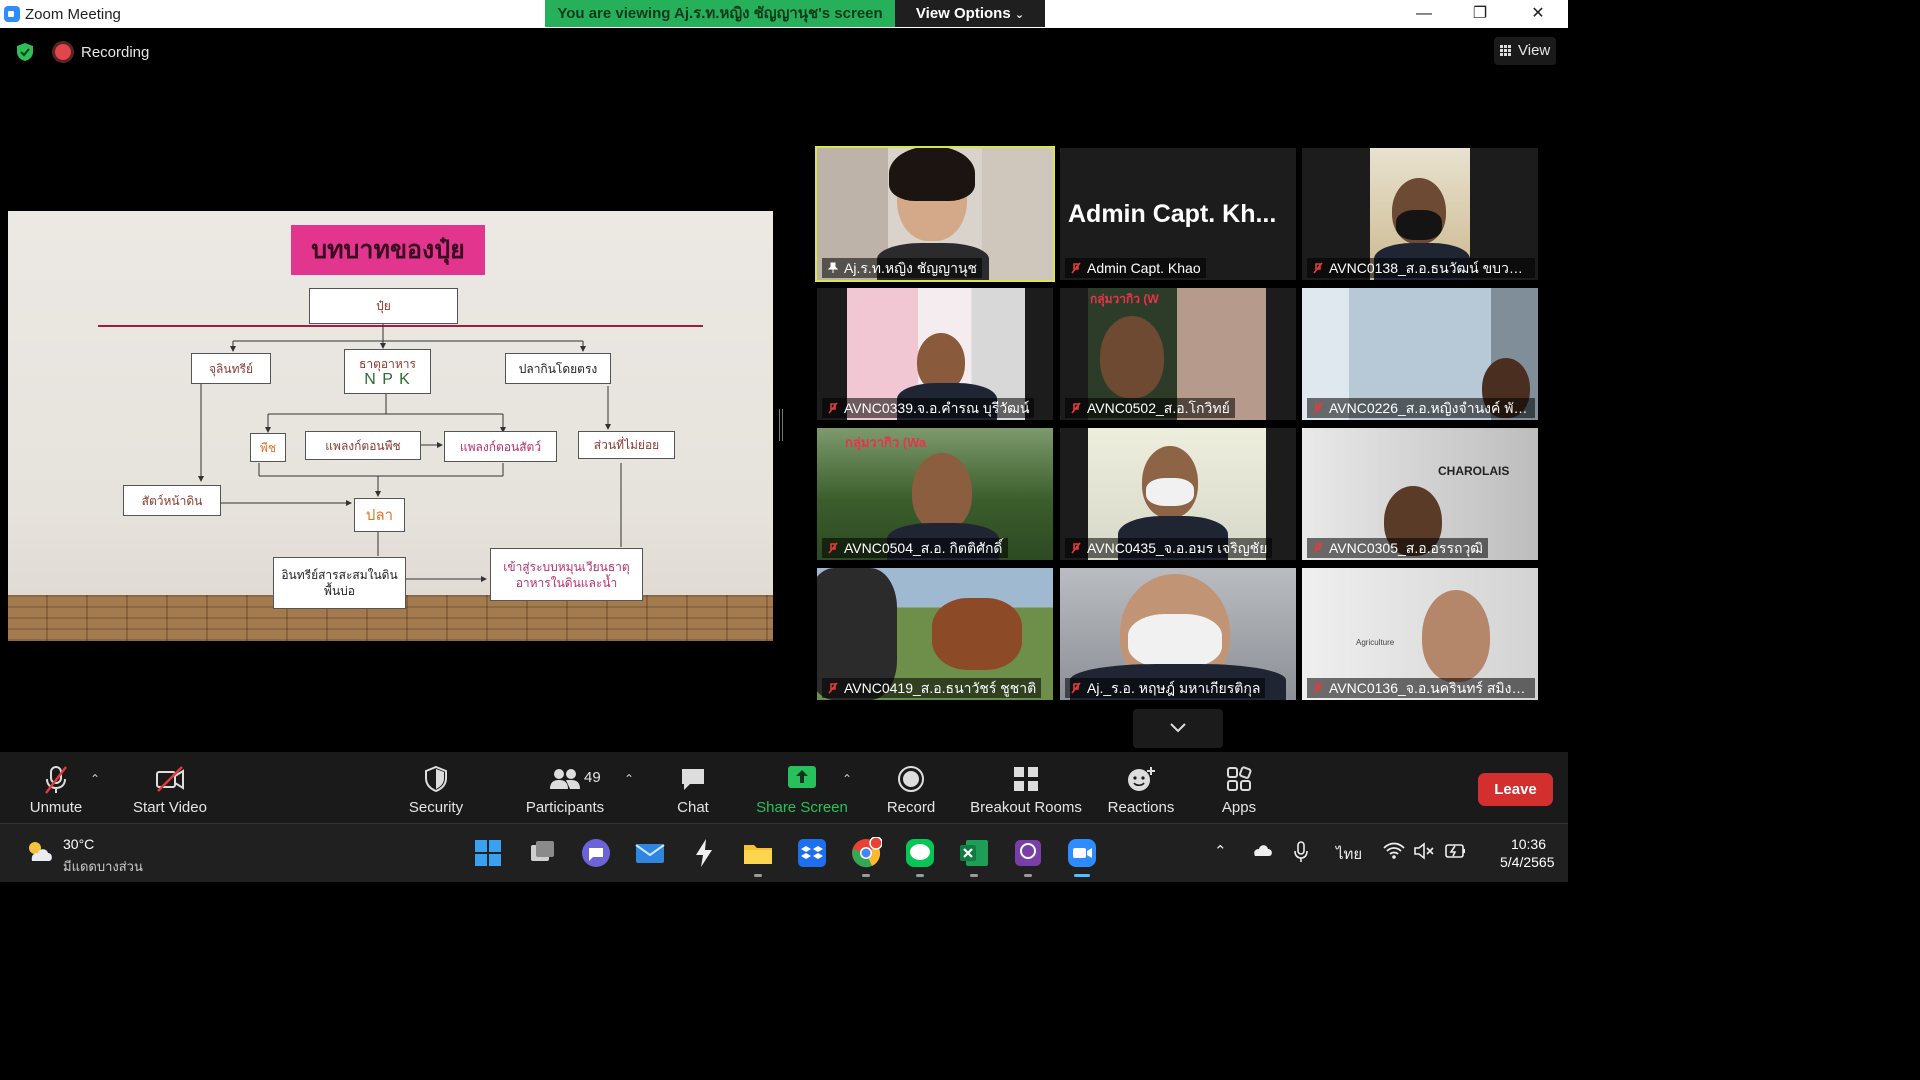 Image resolution: width=1920 pixels, height=1080 pixels. I want to click on breakout-rooms-label: Breakout Rooms, so click(1026, 807).